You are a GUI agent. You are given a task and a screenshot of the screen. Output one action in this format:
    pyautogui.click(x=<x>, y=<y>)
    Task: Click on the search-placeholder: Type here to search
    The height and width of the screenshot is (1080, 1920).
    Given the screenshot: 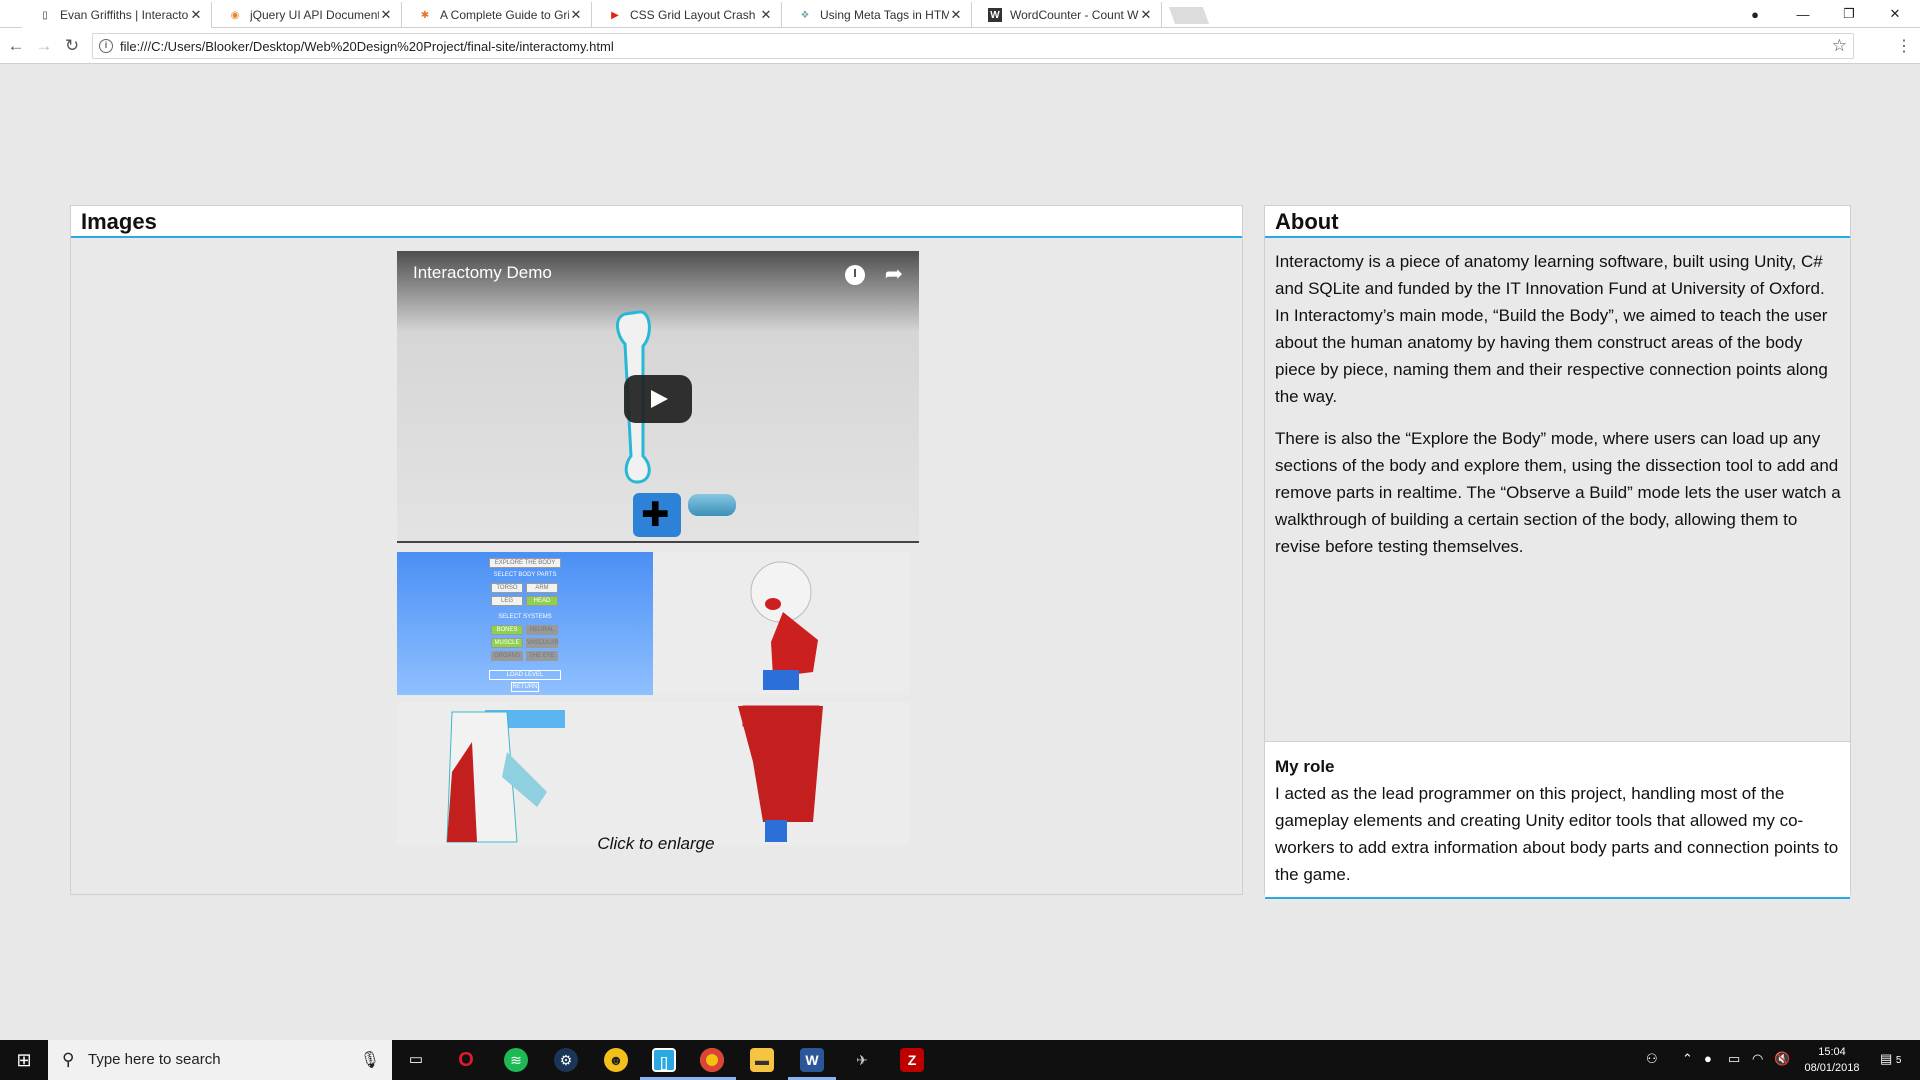 What is the action you would take?
    pyautogui.click(x=154, y=1059)
    